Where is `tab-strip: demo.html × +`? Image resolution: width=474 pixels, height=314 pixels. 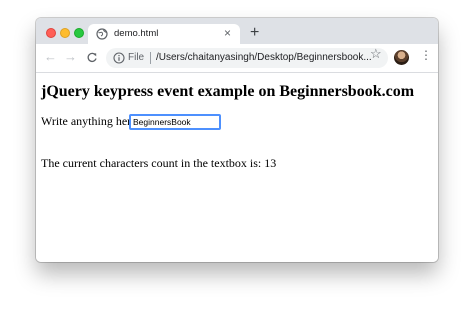
tab-strip: demo.html × + is located at coordinates (237, 31).